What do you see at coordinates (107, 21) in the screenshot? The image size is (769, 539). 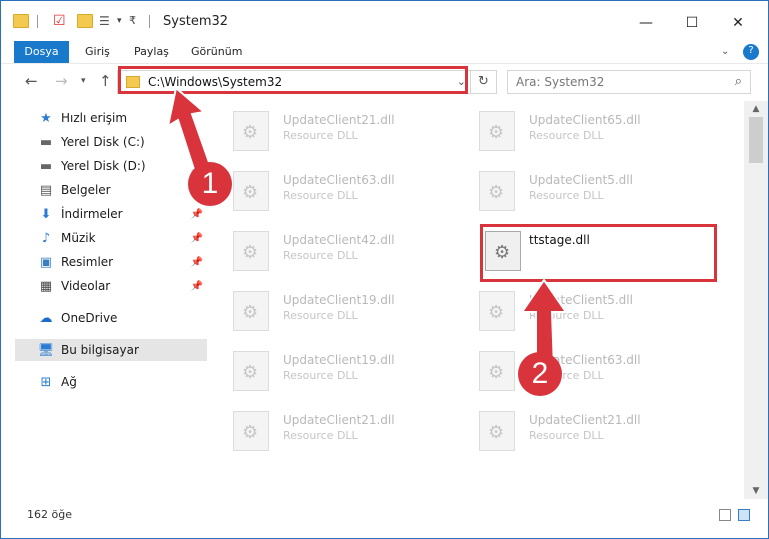 I see `view-options-icon: ☰` at bounding box center [107, 21].